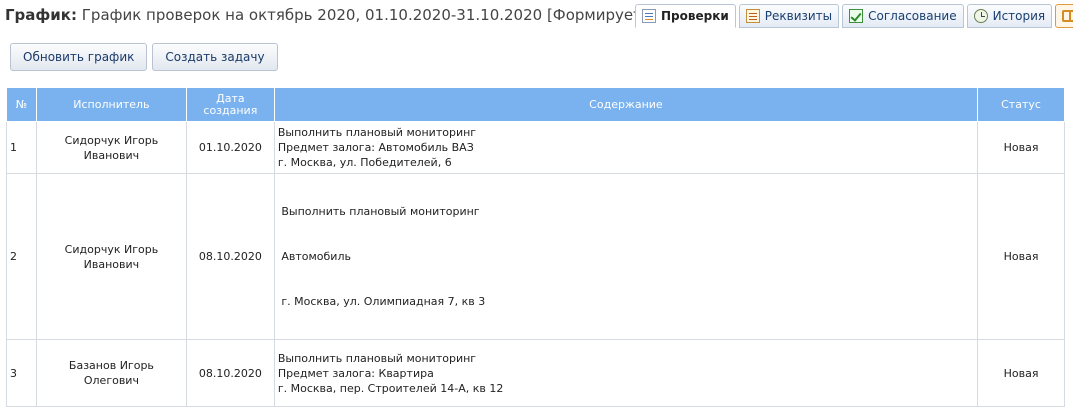 The width and height of the screenshot is (1073, 407). What do you see at coordinates (1021, 104) in the screenshot?
I see `column-header-status: Статус` at bounding box center [1021, 104].